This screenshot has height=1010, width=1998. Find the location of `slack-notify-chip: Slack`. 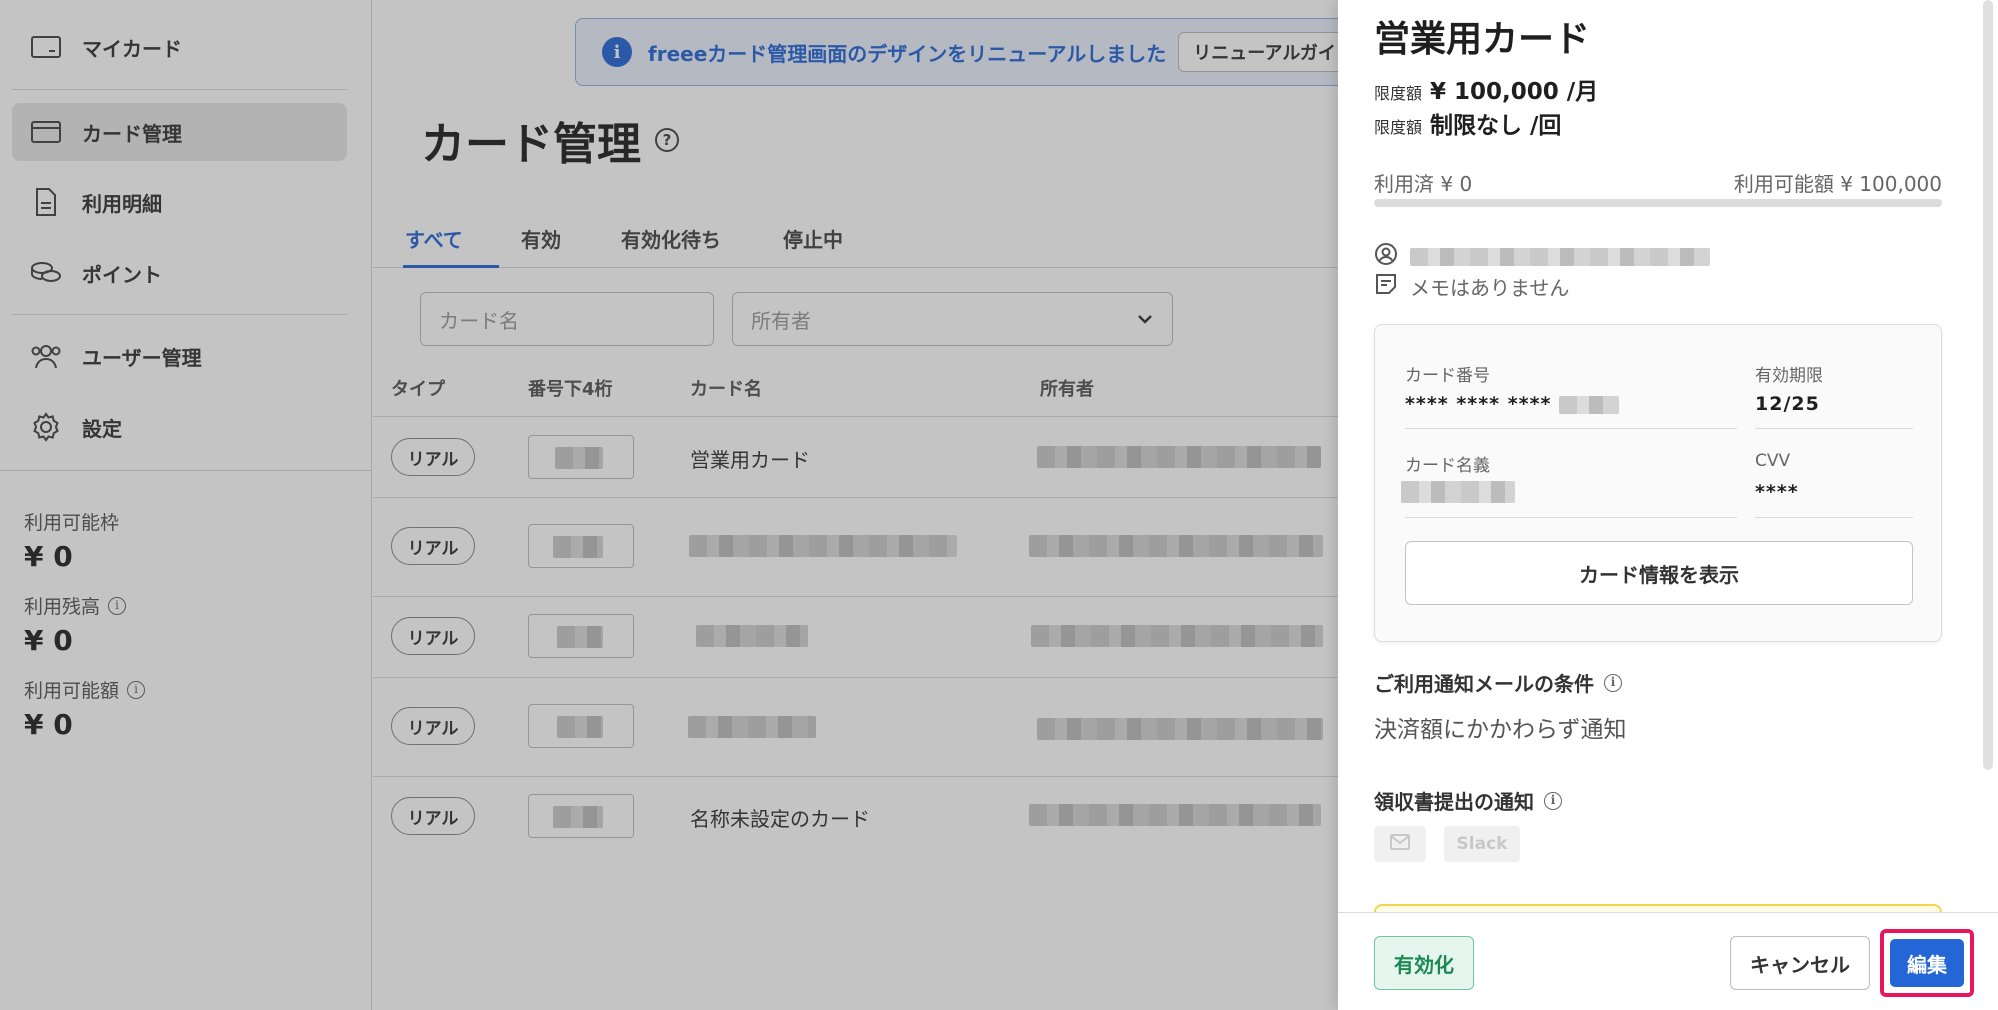

slack-notify-chip: Slack is located at coordinates (1482, 844).